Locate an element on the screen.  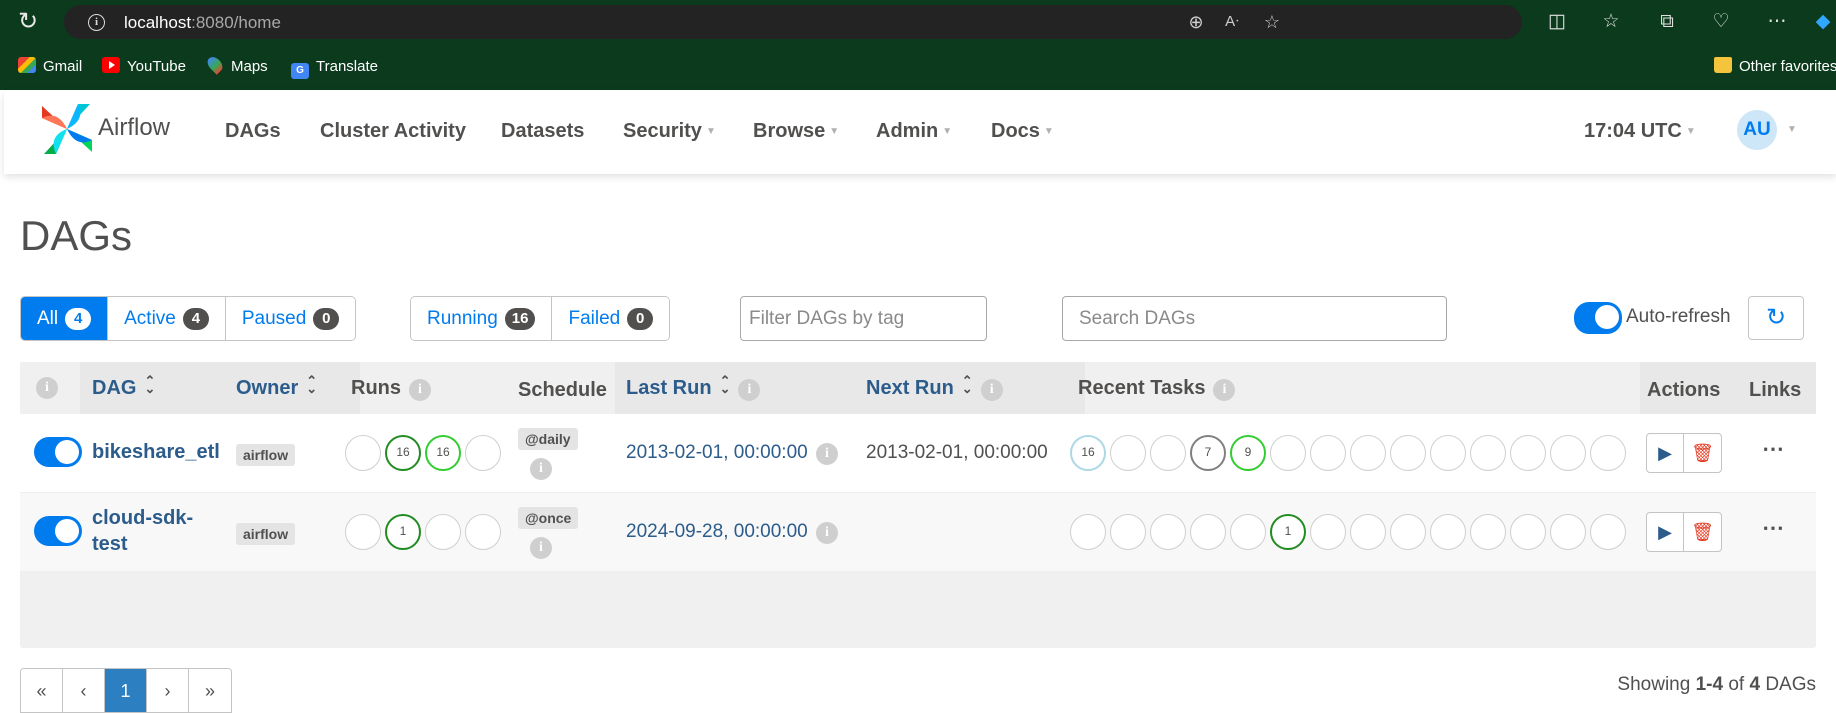
address-bar: i localhost:8080/home ⊕ Aᐧ ☆ is located at coordinates (793, 22).